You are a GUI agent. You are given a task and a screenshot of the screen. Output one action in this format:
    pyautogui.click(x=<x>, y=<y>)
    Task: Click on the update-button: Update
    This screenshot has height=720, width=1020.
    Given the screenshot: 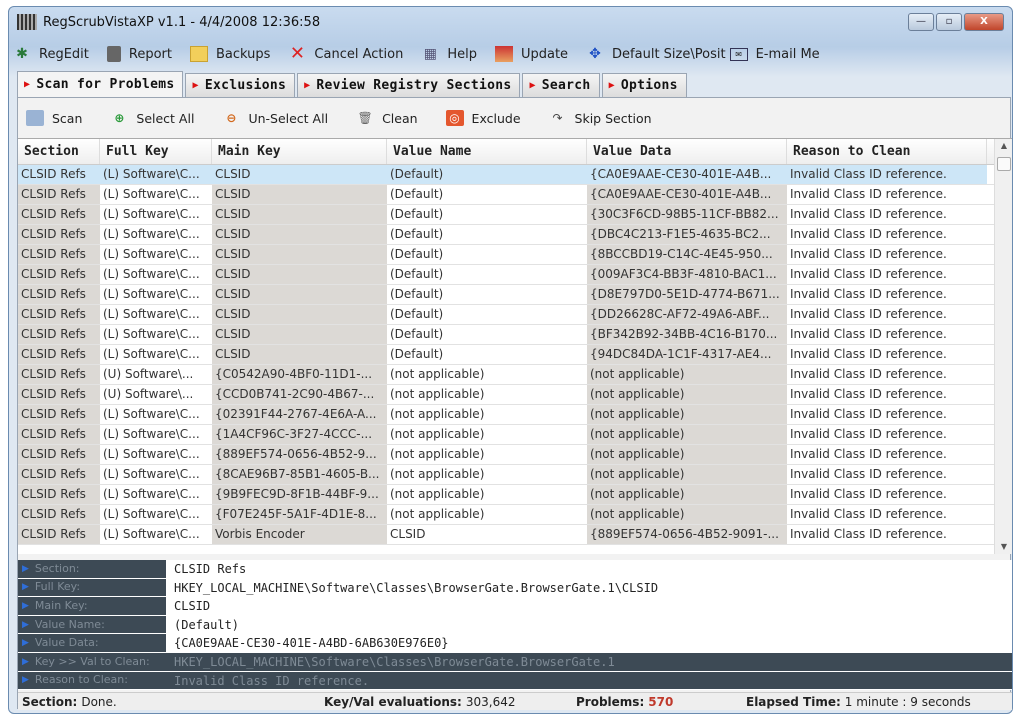 What is the action you would take?
    pyautogui.click(x=531, y=54)
    